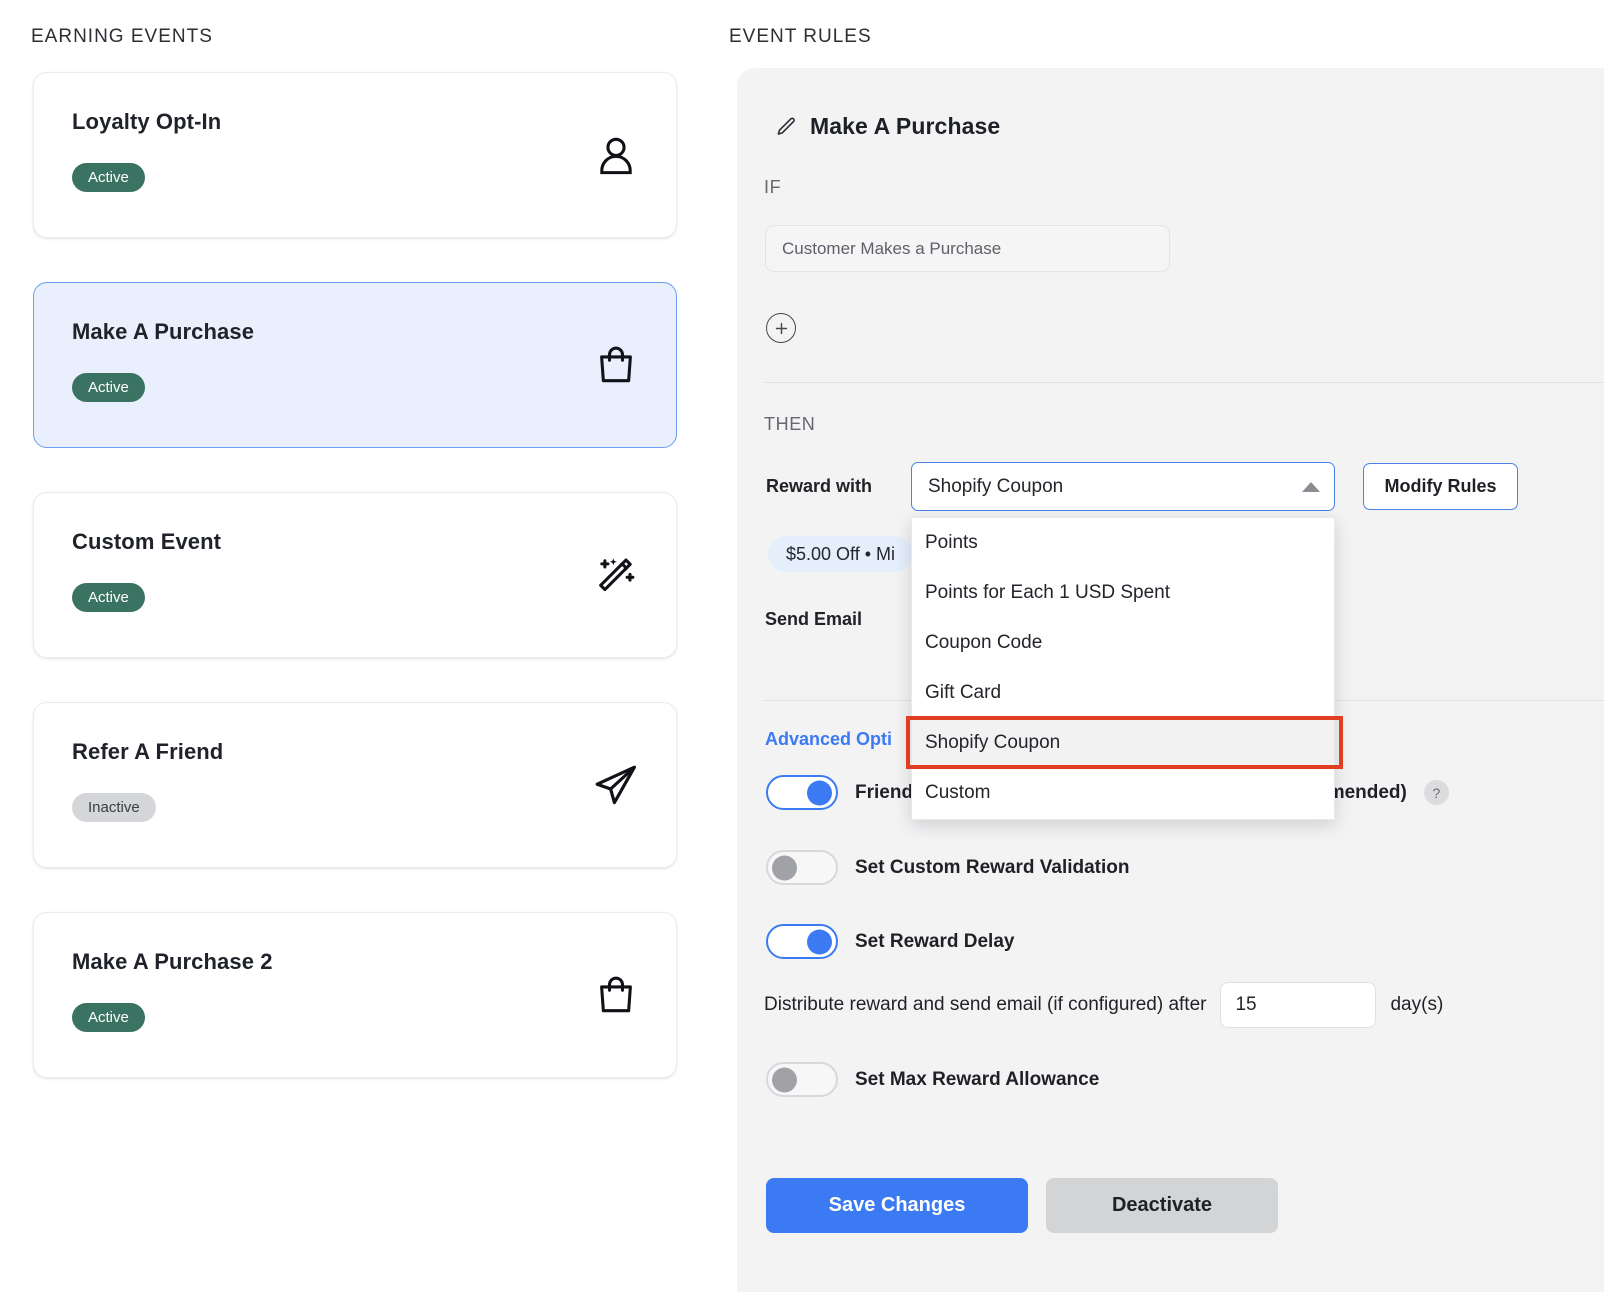 The width and height of the screenshot is (1604, 1292). What do you see at coordinates (1123, 643) in the screenshot?
I see `dropdown-option-coupon-code: Coupon Code` at bounding box center [1123, 643].